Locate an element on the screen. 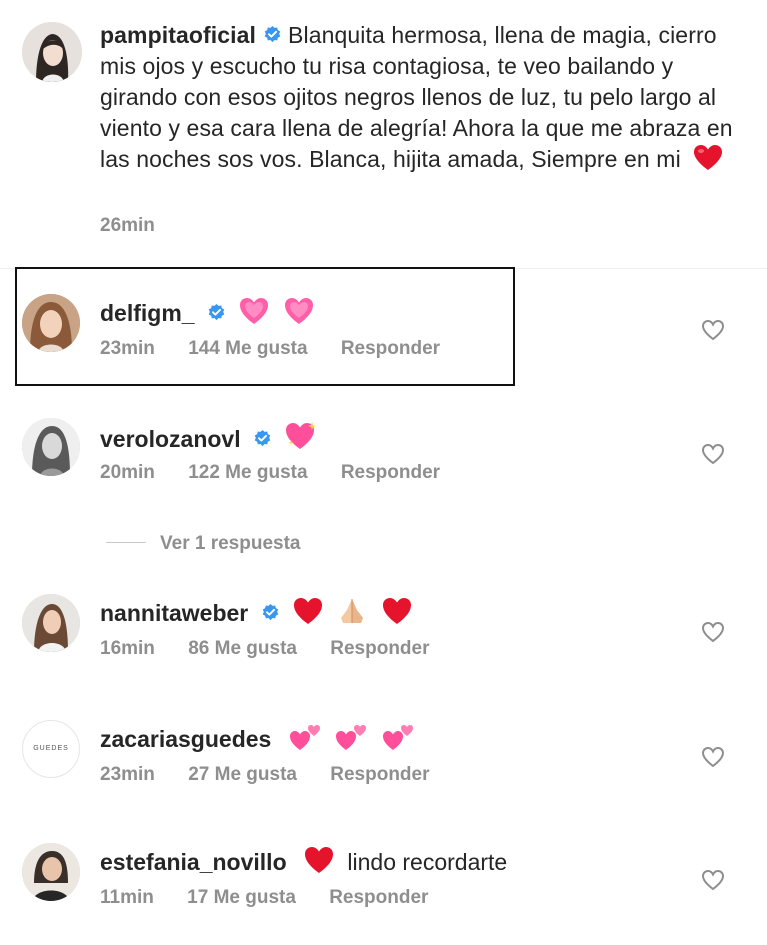  caption-username: pampitaoficial is located at coordinates (178, 35).